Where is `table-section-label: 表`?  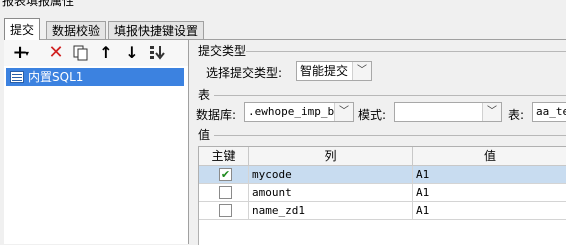
table-section-label: 表 is located at coordinates (204, 95).